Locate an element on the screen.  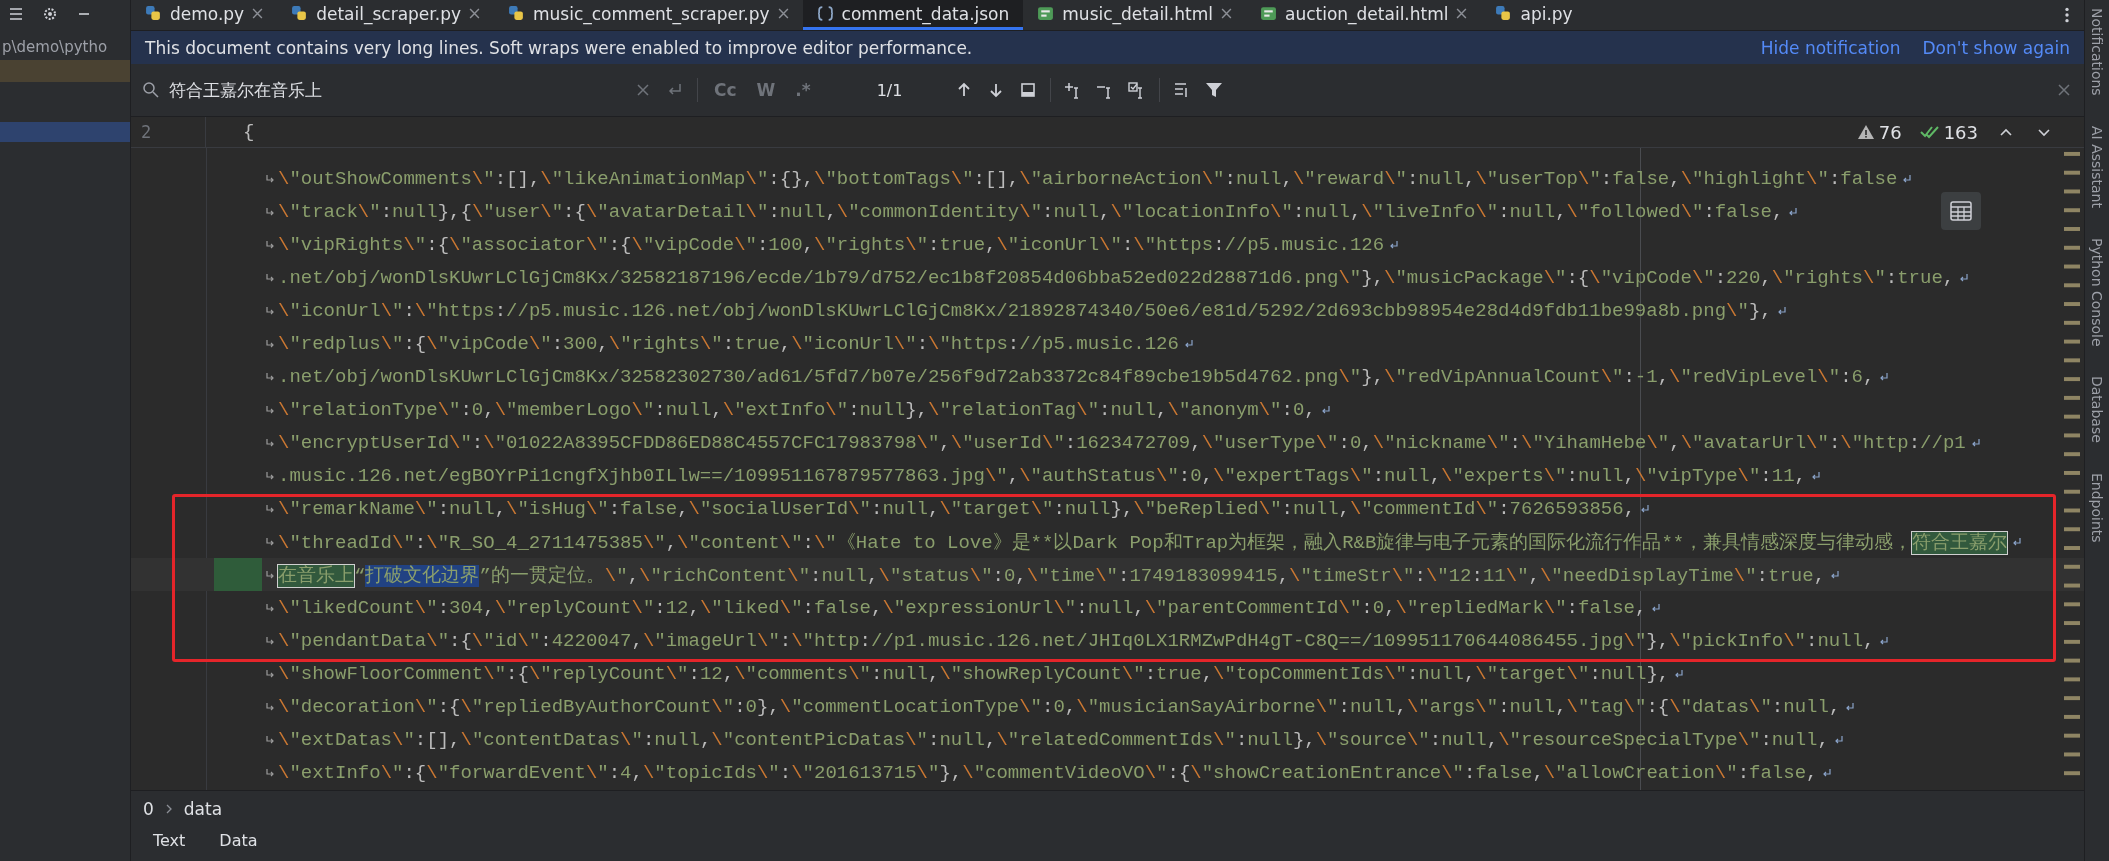
collapse-icon is located at coordinates (16, 14).